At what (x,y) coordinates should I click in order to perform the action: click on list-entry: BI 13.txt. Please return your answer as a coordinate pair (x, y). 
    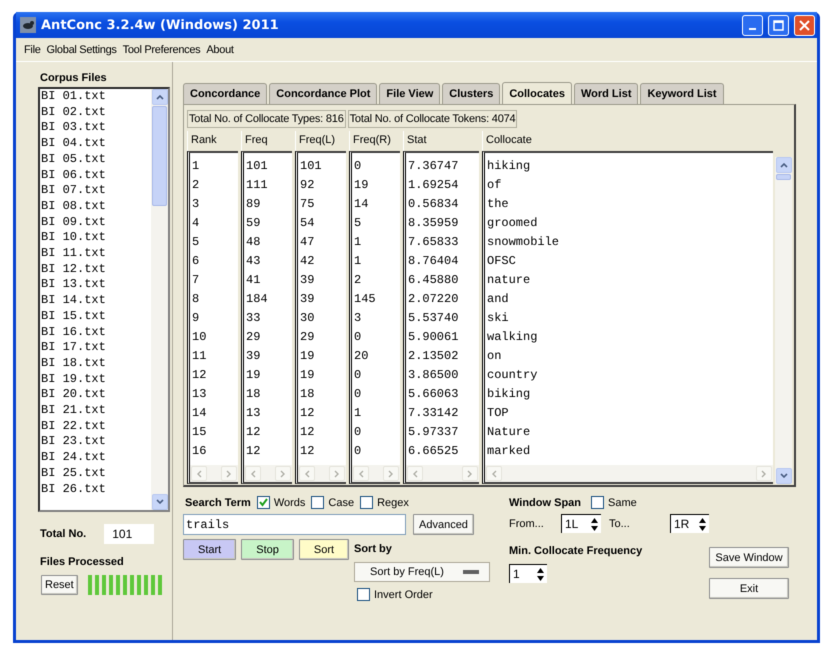
    Looking at the image, I should click on (96, 285).